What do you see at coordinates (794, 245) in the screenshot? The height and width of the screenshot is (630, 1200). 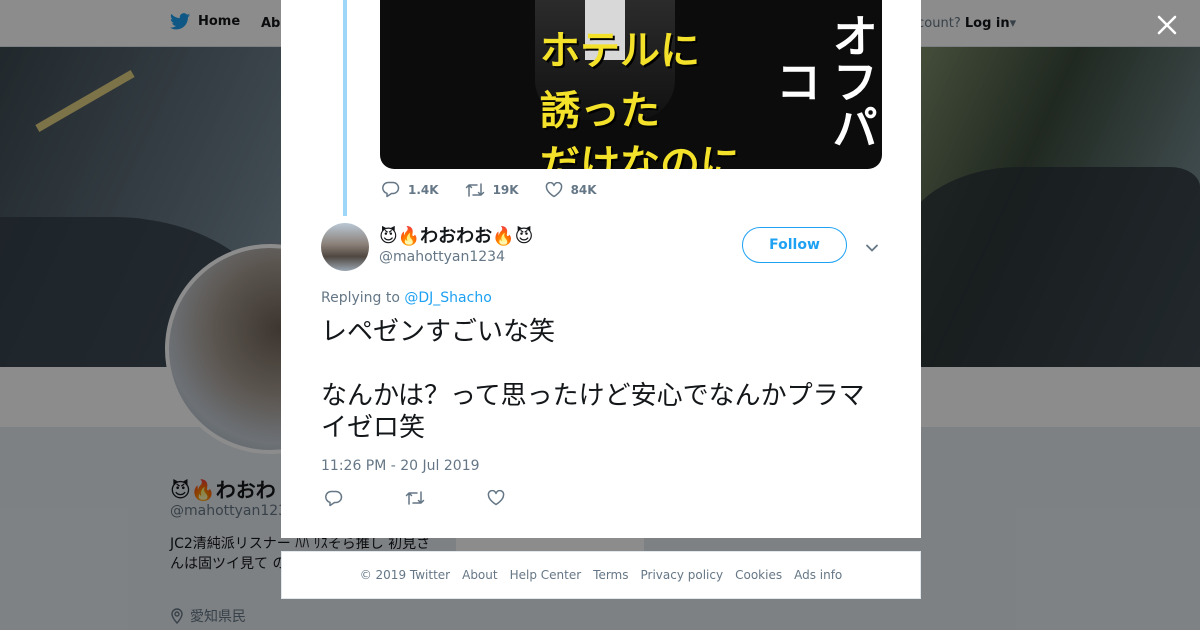 I see `follow-button: Follow` at bounding box center [794, 245].